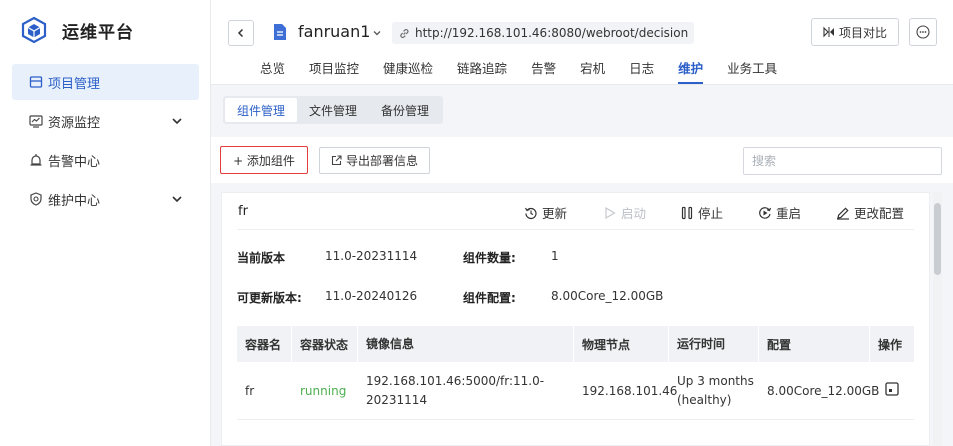  Describe the element at coordinates (752, 71) in the screenshot. I see `tab-business-tools: 业务工具` at that location.